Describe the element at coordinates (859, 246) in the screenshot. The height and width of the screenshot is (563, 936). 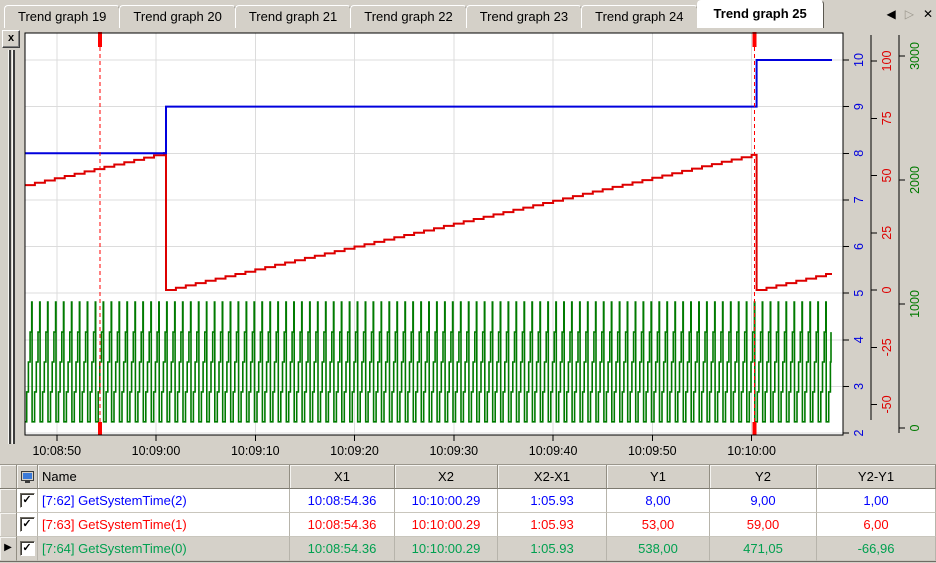
I see `svg-text: 6` at that location.